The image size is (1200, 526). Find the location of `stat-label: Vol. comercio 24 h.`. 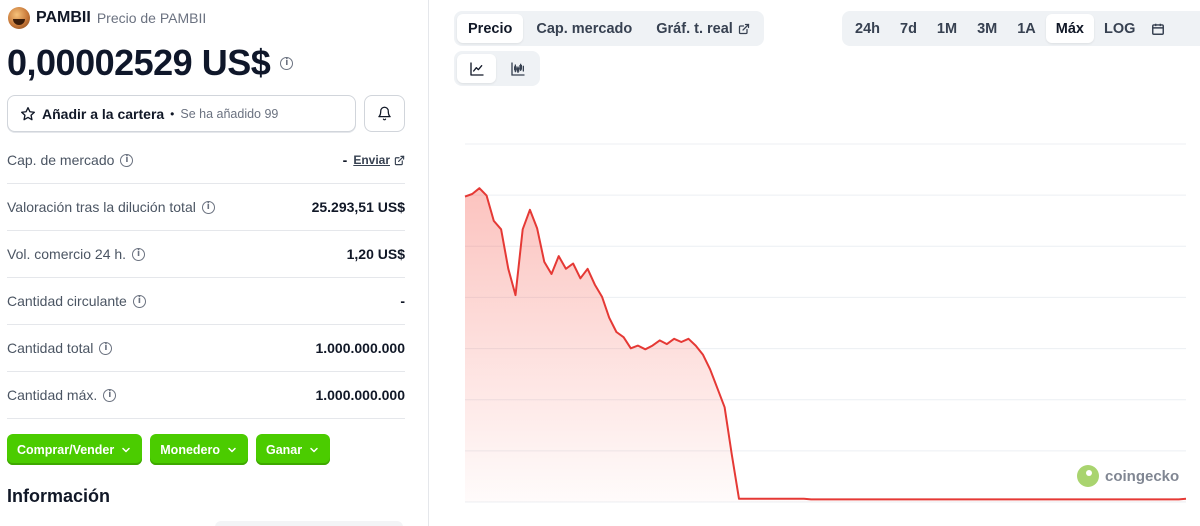

stat-label: Vol. comercio 24 h. is located at coordinates (67, 254).